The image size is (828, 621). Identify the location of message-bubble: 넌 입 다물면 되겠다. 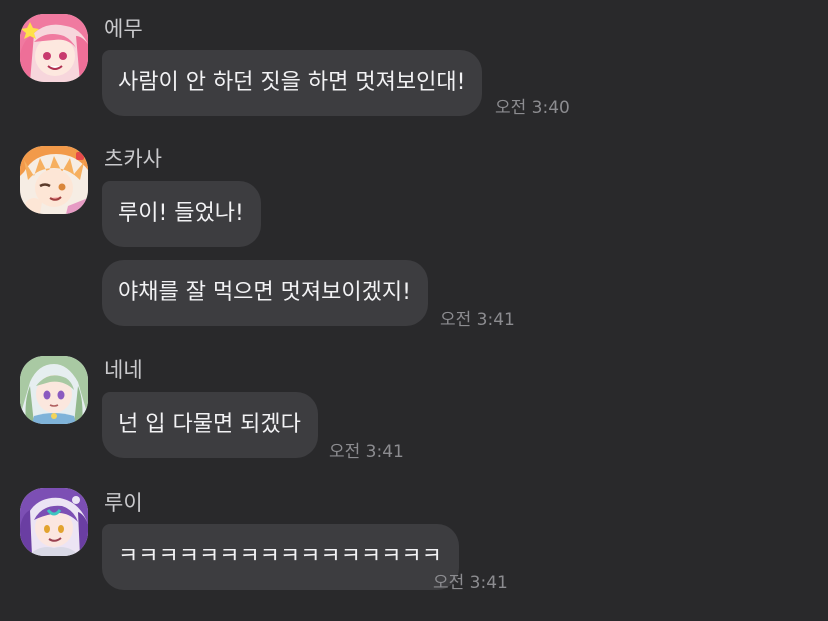
(210, 425).